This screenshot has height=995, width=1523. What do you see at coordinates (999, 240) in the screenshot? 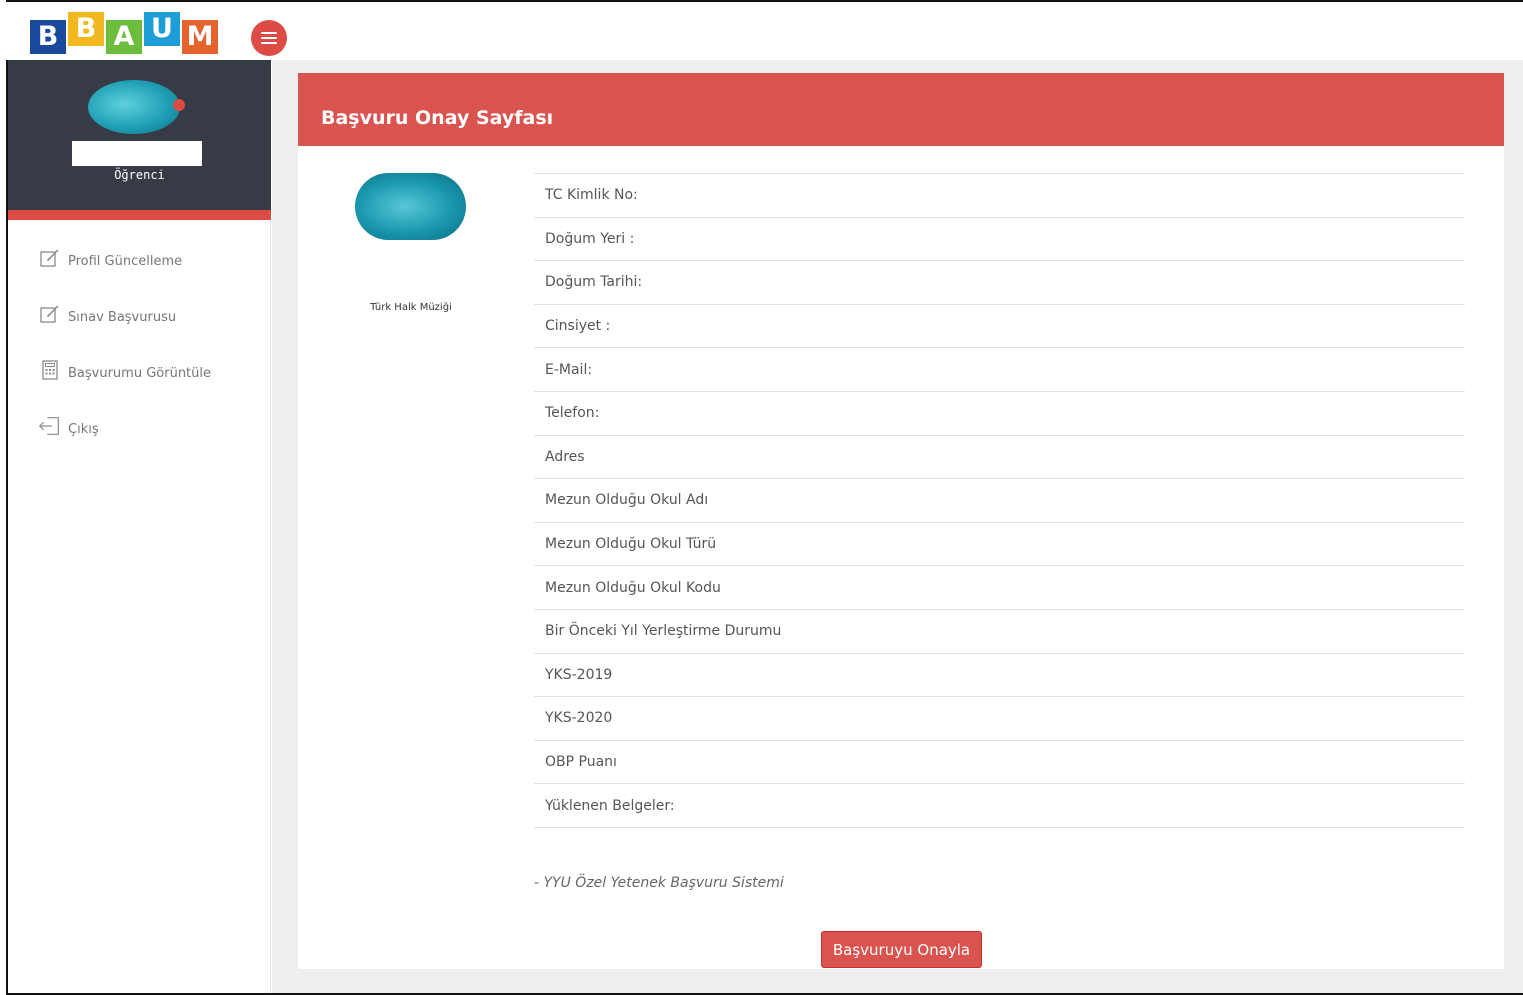
I see `info-row-dogum-yeri: Doğum Yeri :` at bounding box center [999, 240].